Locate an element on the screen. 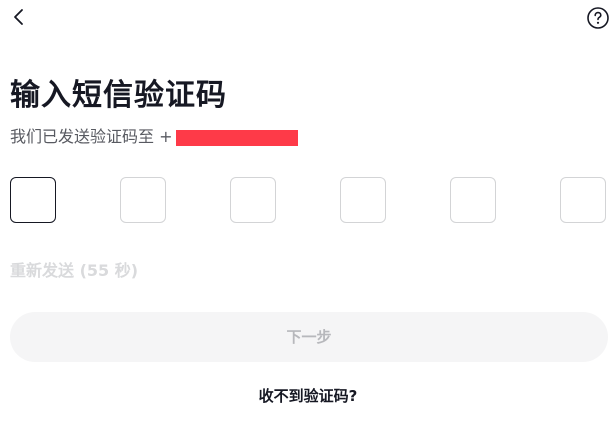 The image size is (616, 434). resend-countdown: 重新发送 (55 秒) is located at coordinates (74, 270).